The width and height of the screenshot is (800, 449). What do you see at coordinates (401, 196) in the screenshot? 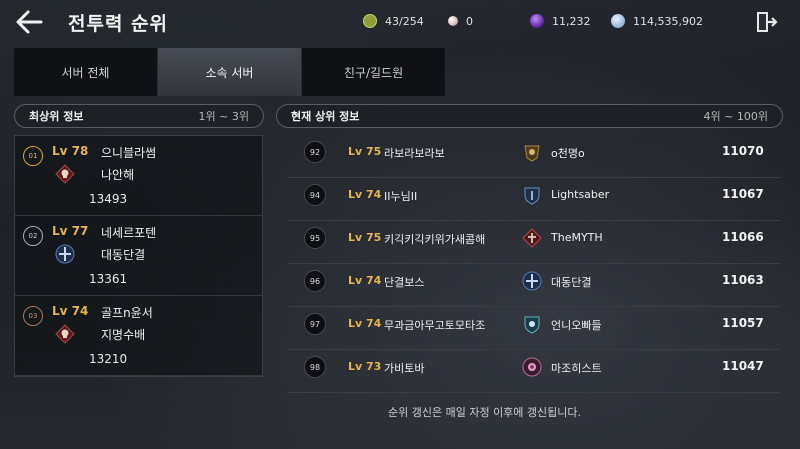
I see `player-name: II누님II` at bounding box center [401, 196].